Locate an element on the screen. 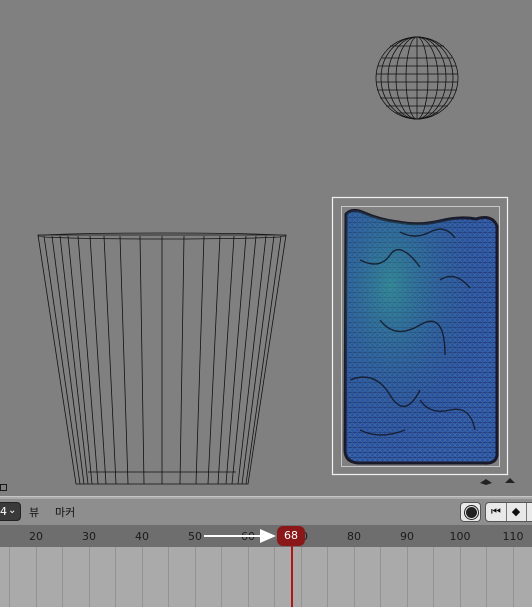 This screenshot has height=607, width=532. timeline-track-area is located at coordinates (266, 577).